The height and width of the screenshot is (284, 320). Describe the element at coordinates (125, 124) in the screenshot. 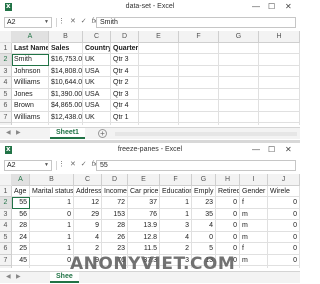

I see `table-cell: Qtr 2` at that location.